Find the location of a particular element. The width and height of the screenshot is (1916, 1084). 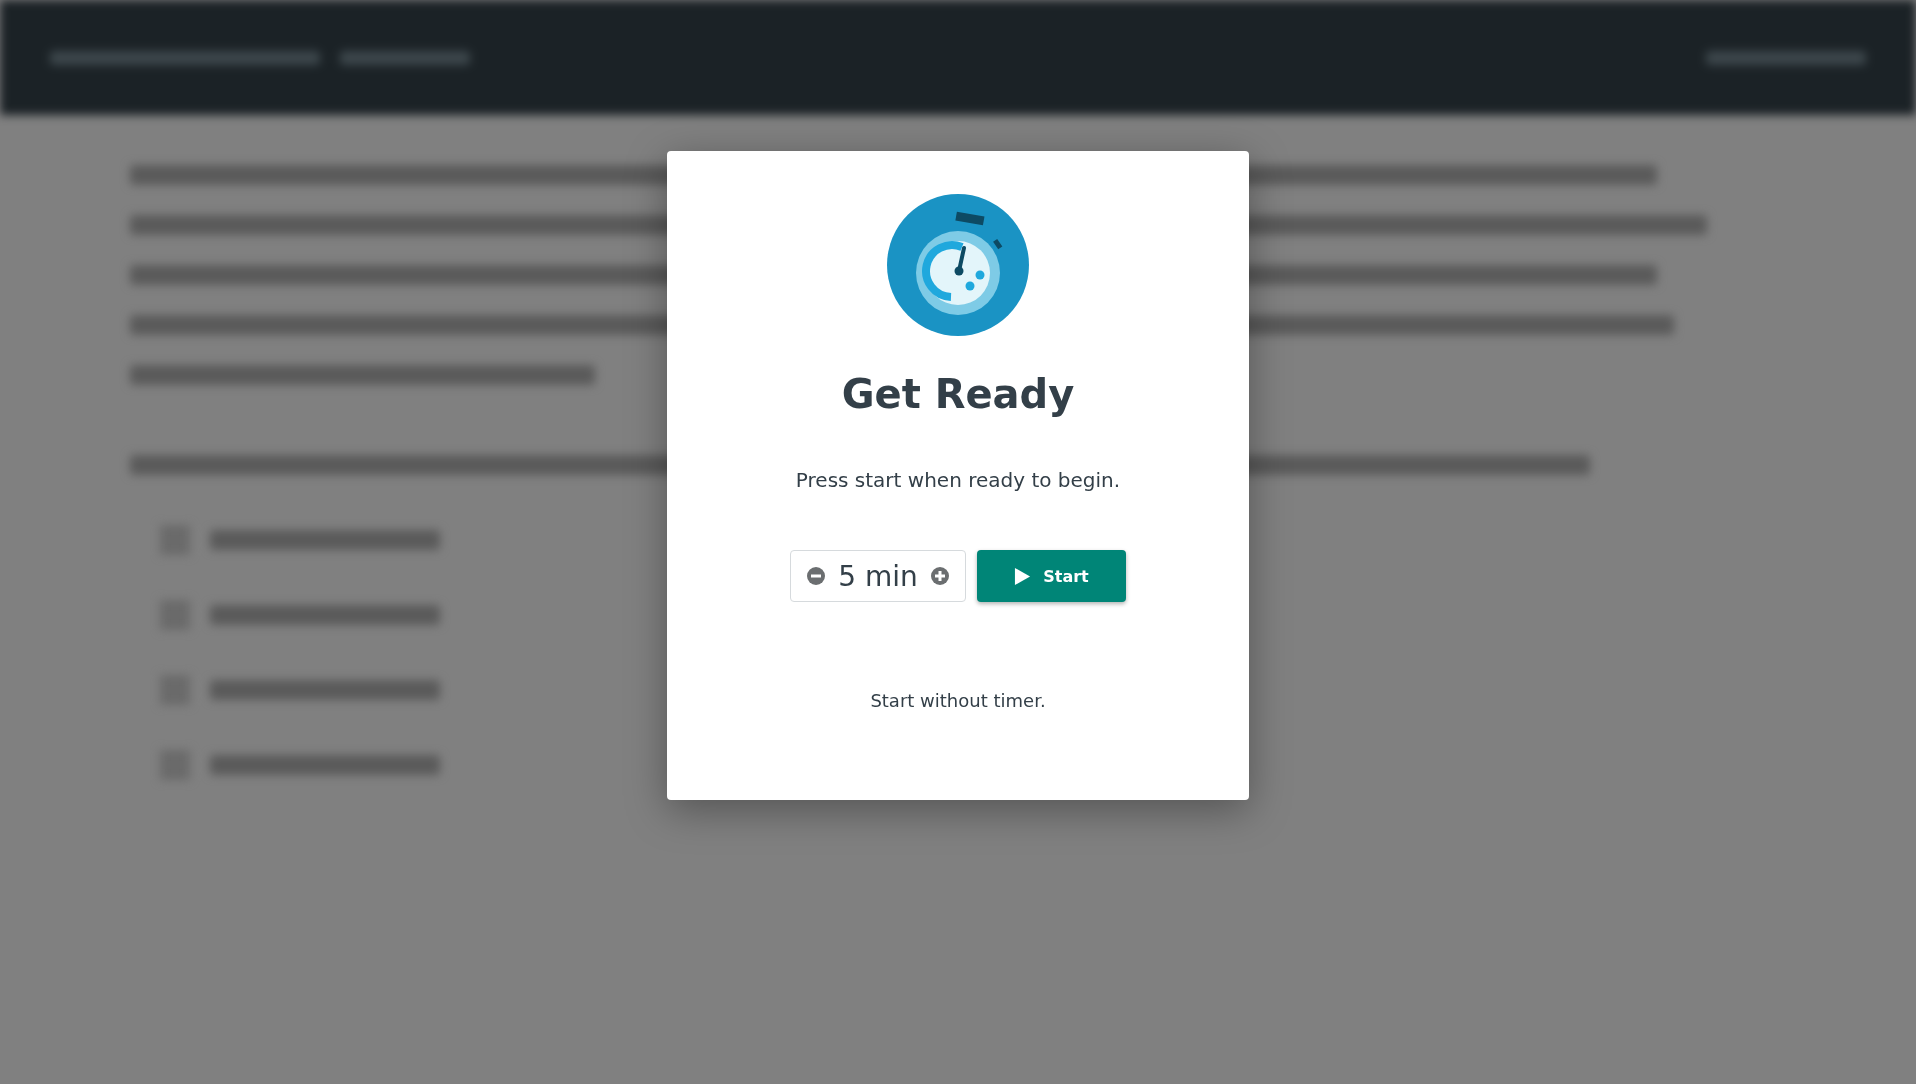

duration-stepper: 5 min is located at coordinates (878, 576).